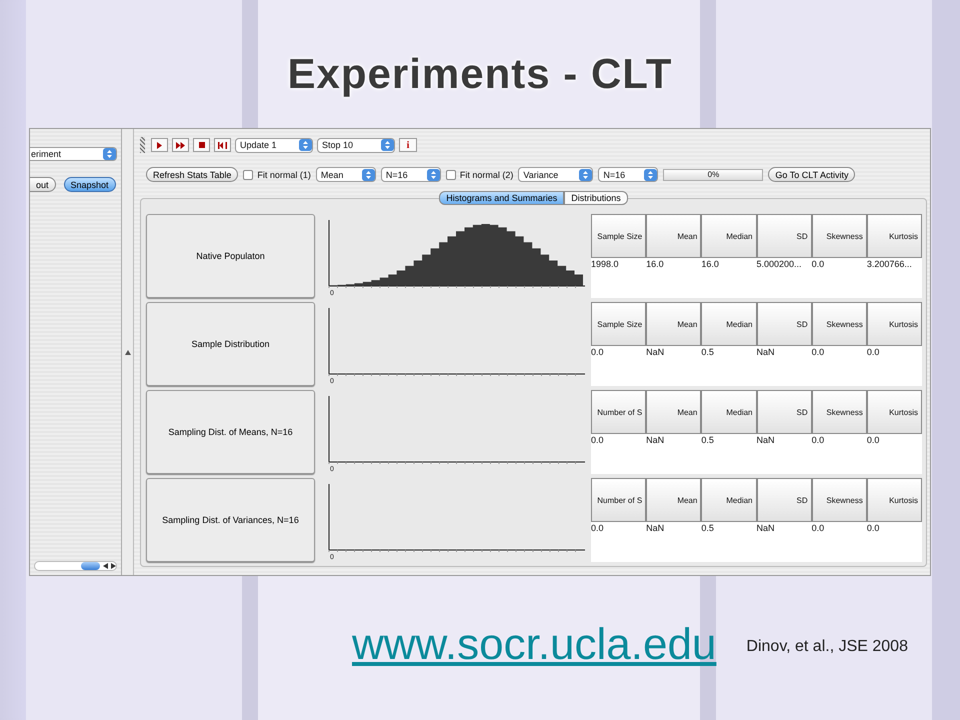 The height and width of the screenshot is (720, 960). I want to click on reset-button, so click(222, 145).